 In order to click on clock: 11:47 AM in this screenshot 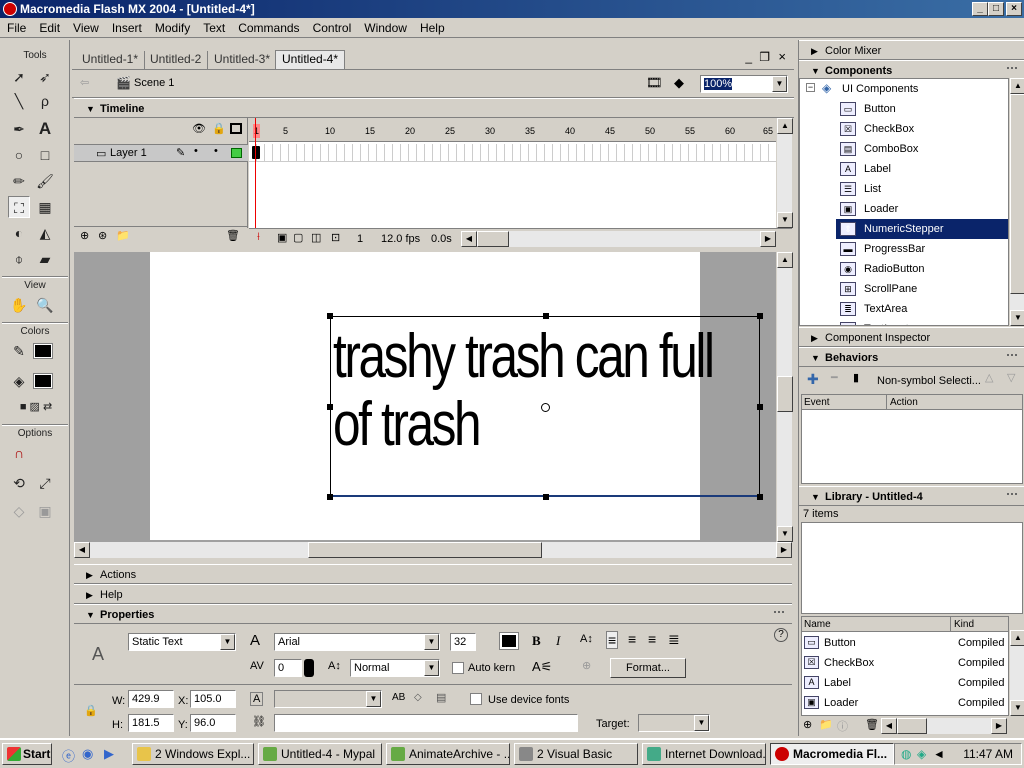, I will do `click(988, 754)`.